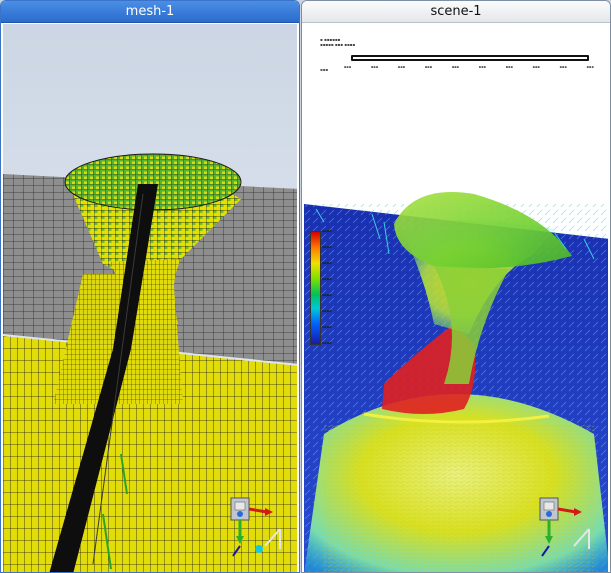 The width and height of the screenshot is (611, 573). What do you see at coordinates (150, 12) in the screenshot?
I see `tab-mesh-1: mesh-1` at bounding box center [150, 12].